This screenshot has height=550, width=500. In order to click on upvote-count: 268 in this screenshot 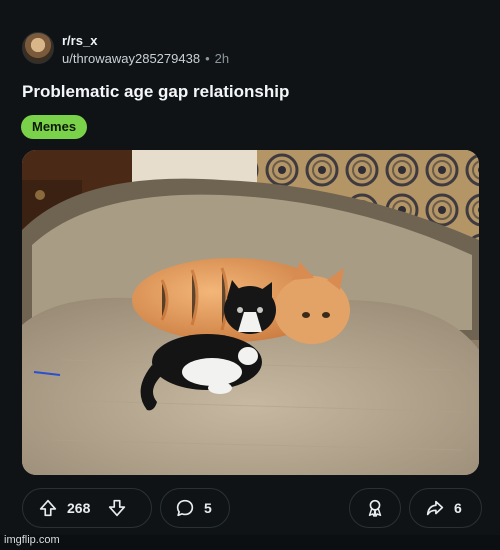, I will do `click(79, 508)`.